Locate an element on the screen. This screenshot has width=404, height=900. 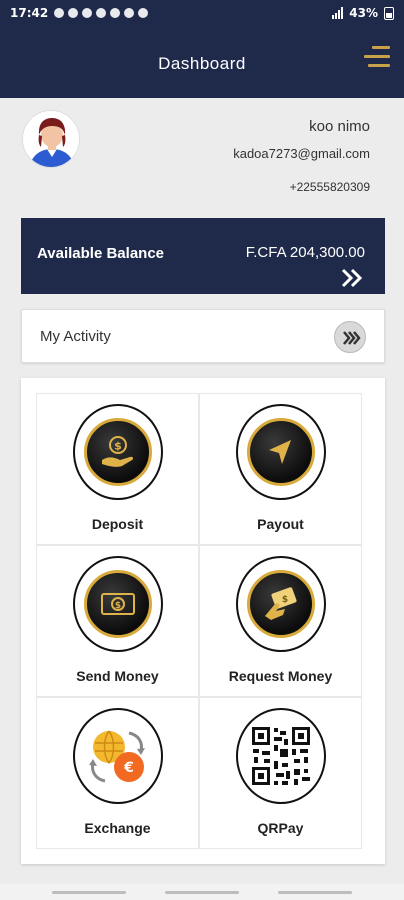
deposit-icon-circle: $ is located at coordinates (117, 452).